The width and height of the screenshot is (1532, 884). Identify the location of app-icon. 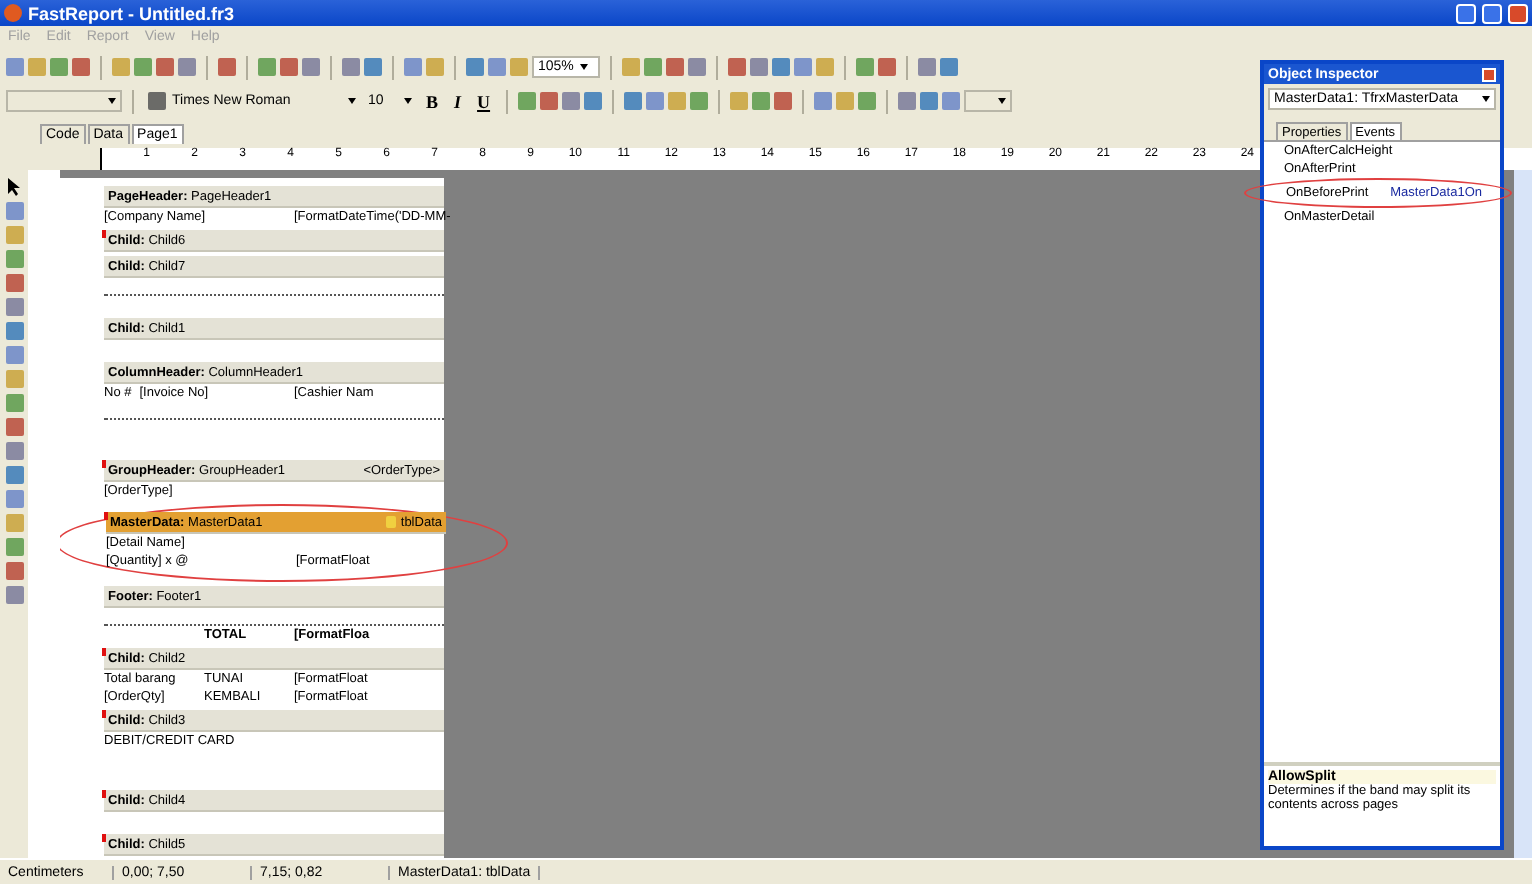
(13, 13).